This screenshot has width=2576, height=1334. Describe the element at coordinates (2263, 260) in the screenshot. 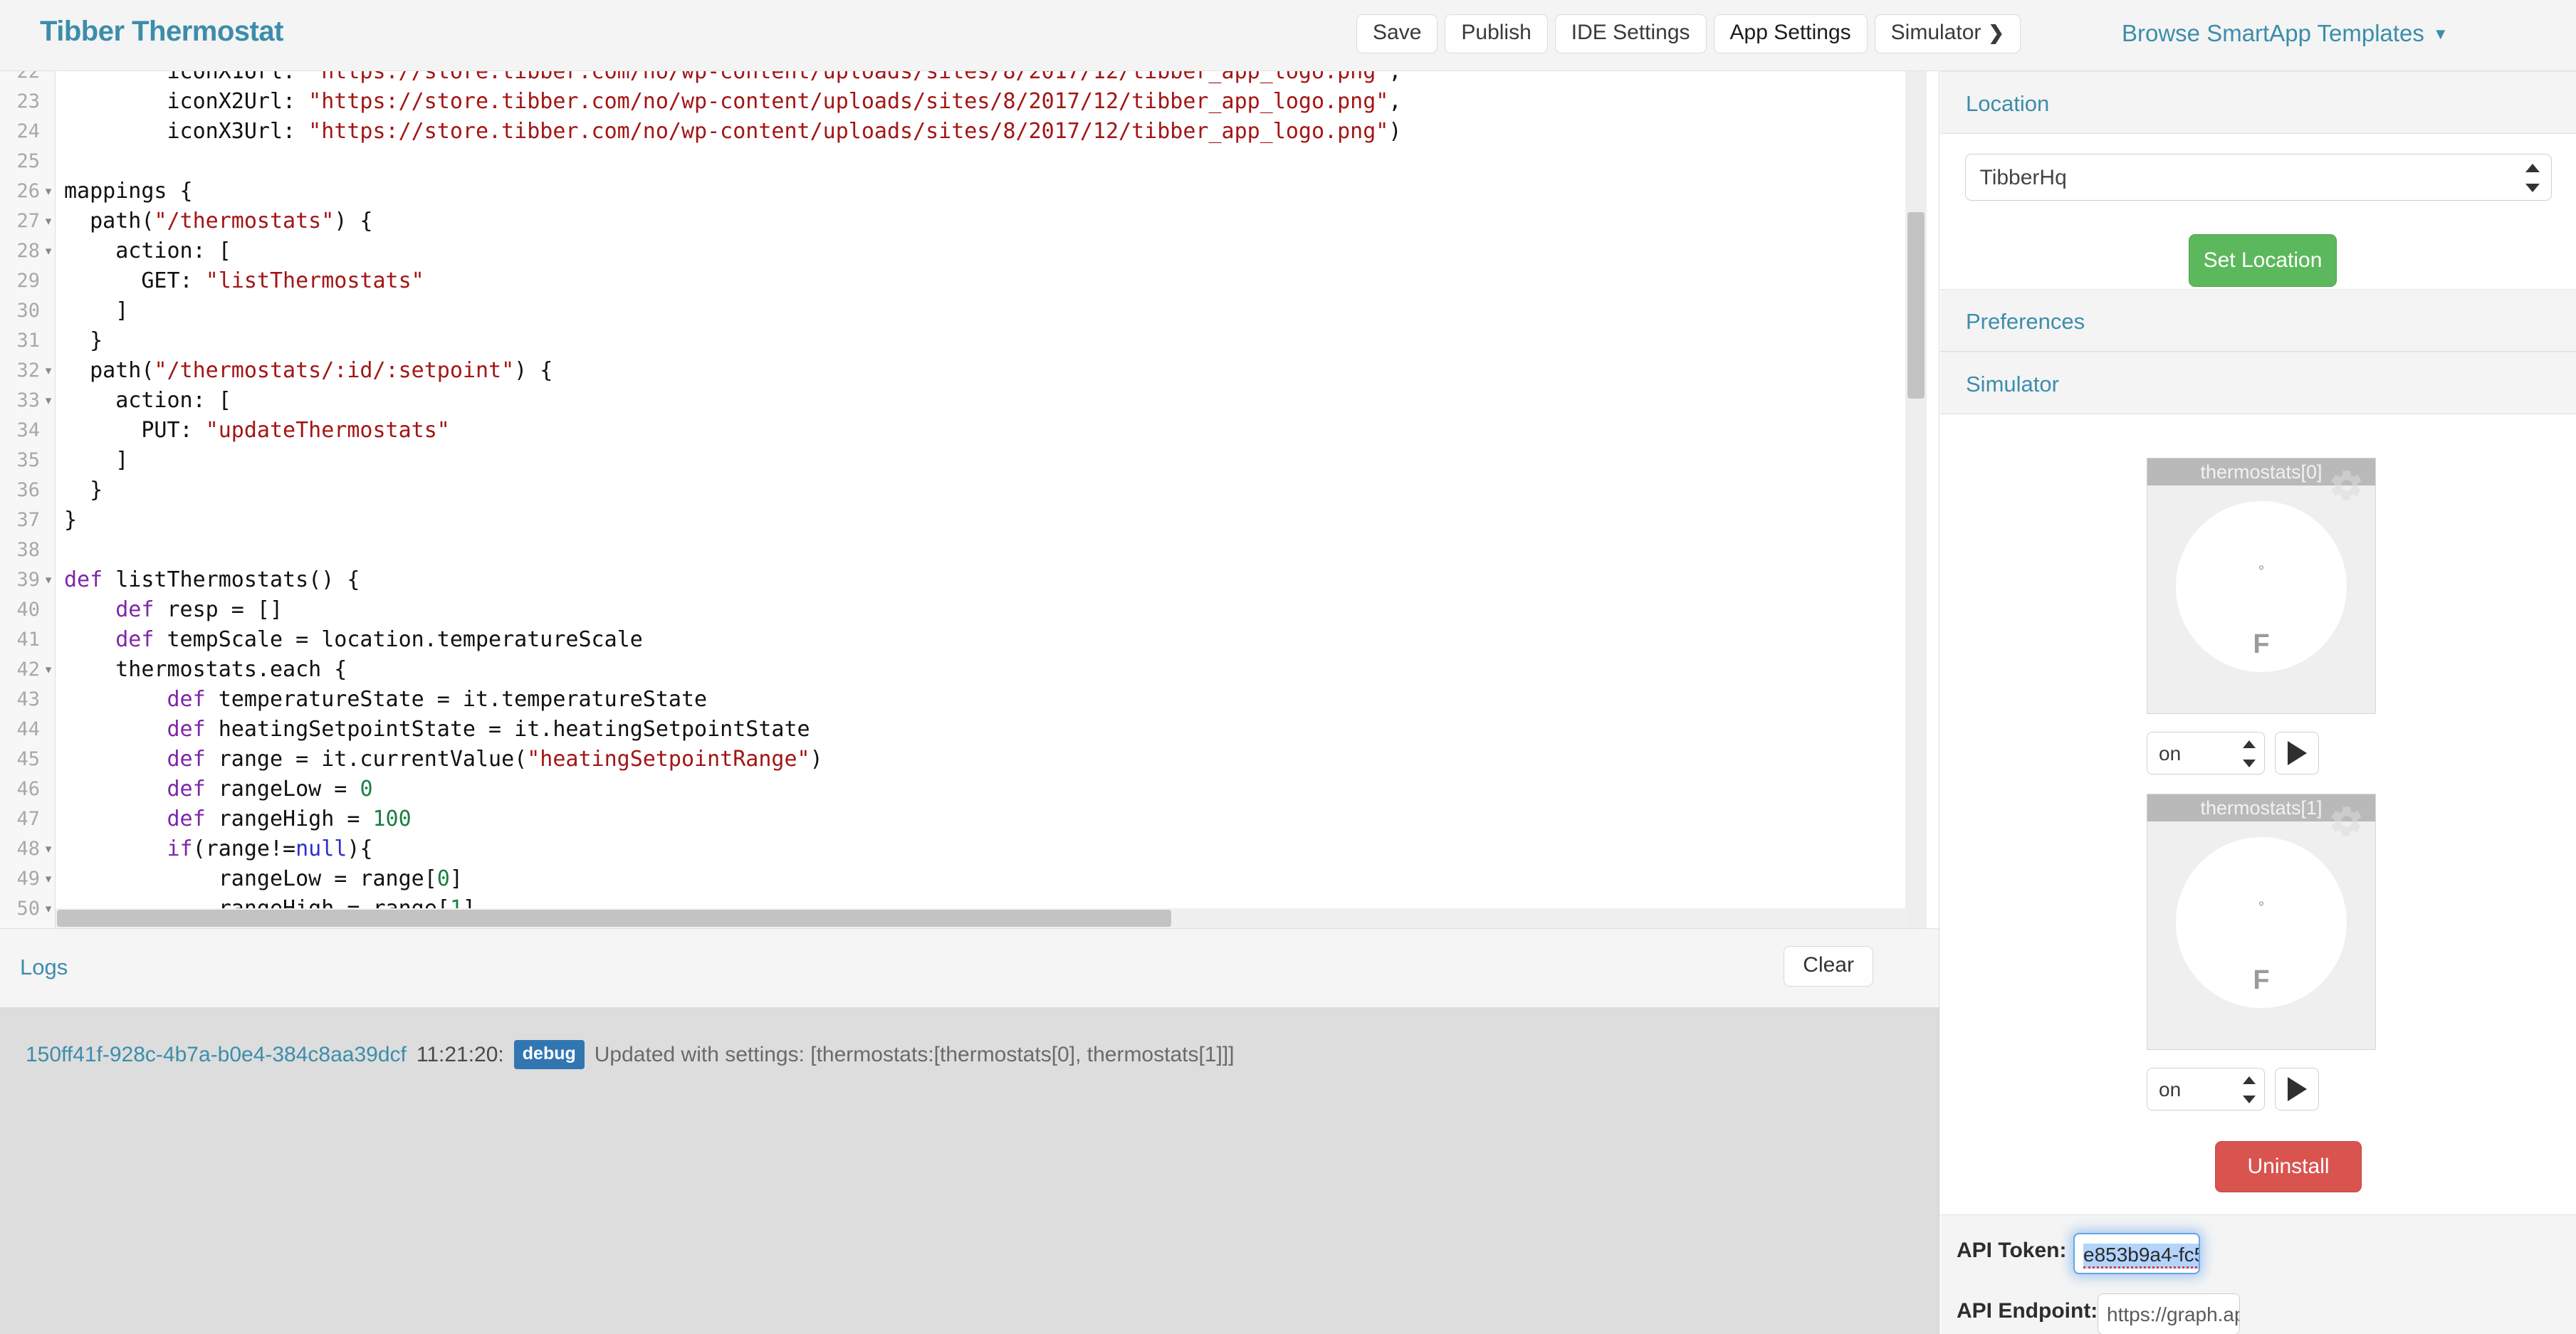

I see `set-location-button: Set Location` at that location.